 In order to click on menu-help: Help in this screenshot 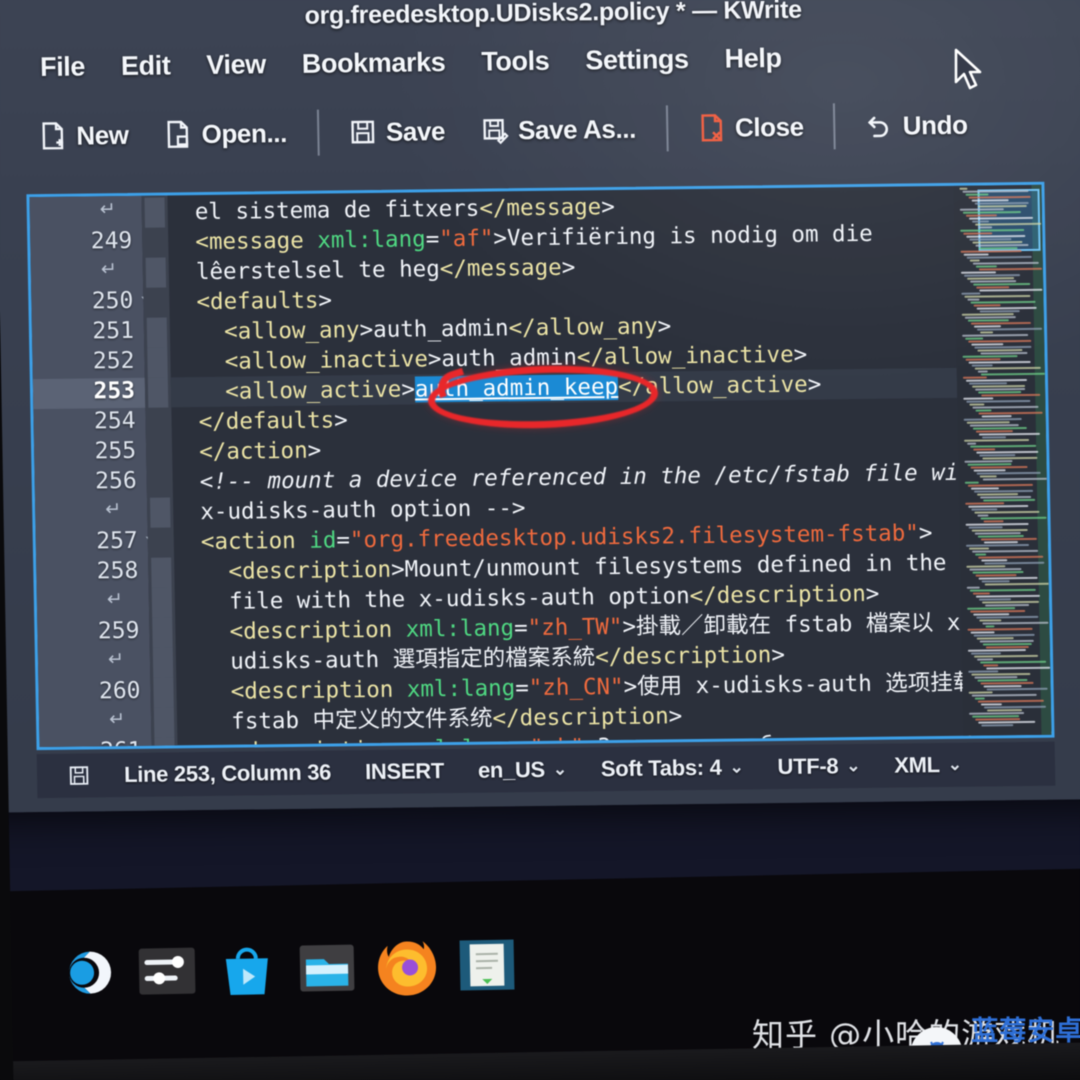, I will do `click(752, 58)`.